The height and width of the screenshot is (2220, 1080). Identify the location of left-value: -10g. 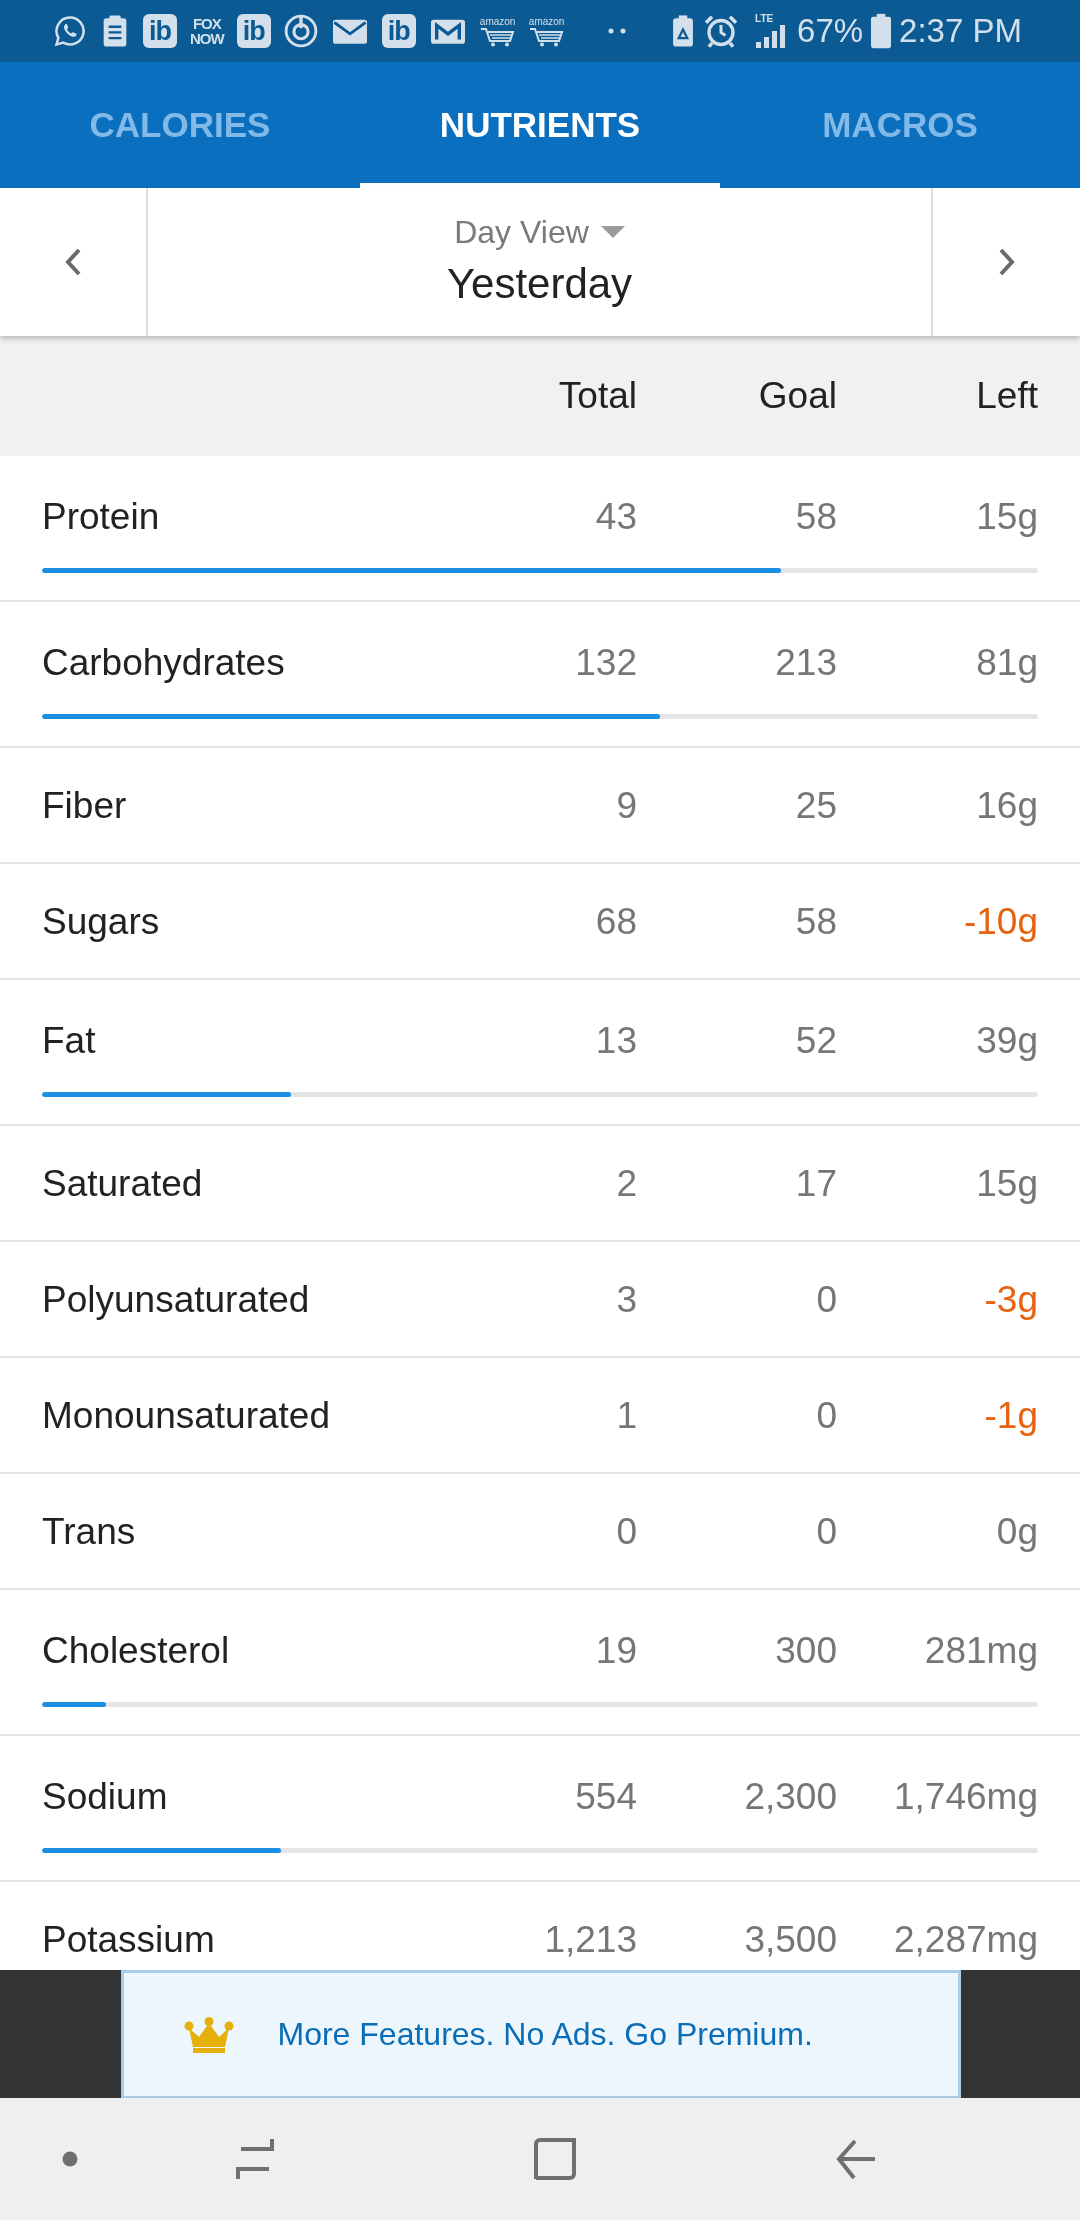
(1000, 922).